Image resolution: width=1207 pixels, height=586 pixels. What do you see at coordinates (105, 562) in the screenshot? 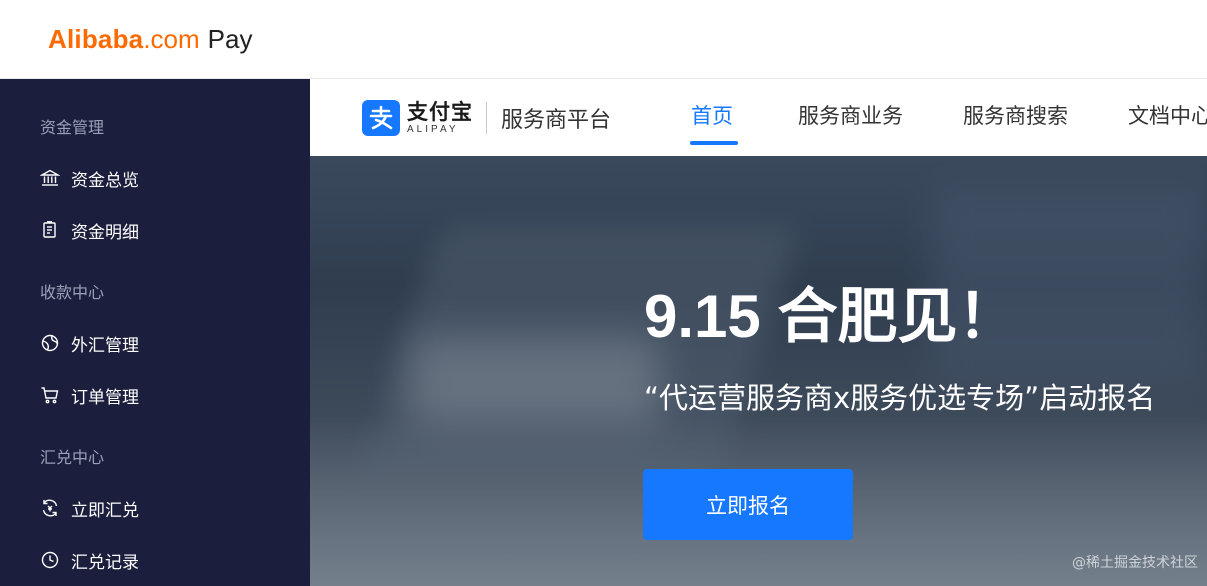
I see `sidebar-item-label: 汇兑记录` at bounding box center [105, 562].